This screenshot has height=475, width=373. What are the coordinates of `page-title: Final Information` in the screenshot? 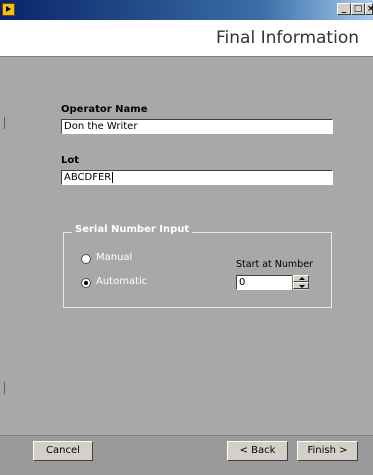 It's located at (287, 38).